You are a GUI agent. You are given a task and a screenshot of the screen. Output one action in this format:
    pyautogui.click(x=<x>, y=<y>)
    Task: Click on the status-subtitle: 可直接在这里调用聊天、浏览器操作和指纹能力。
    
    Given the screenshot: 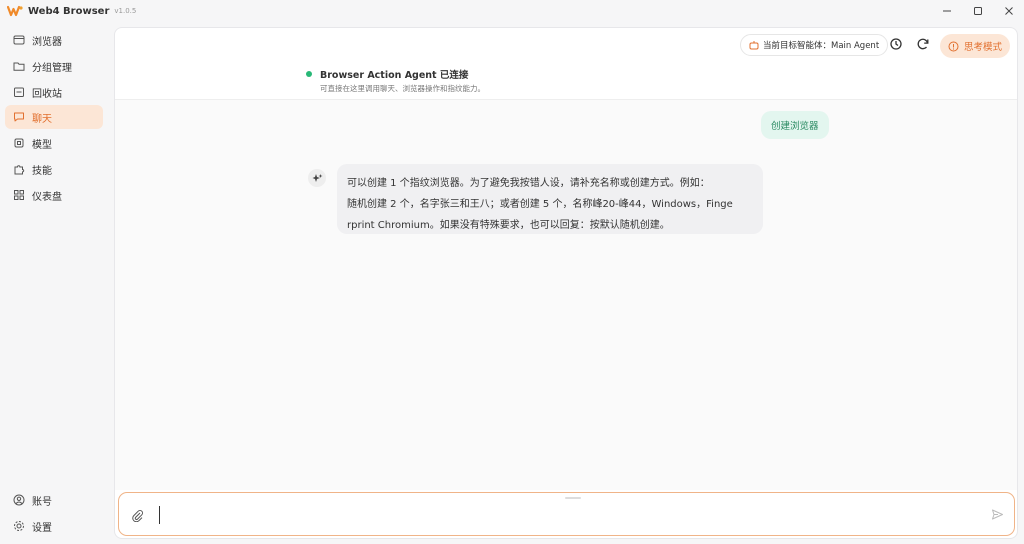 What is the action you would take?
    pyautogui.click(x=402, y=88)
    